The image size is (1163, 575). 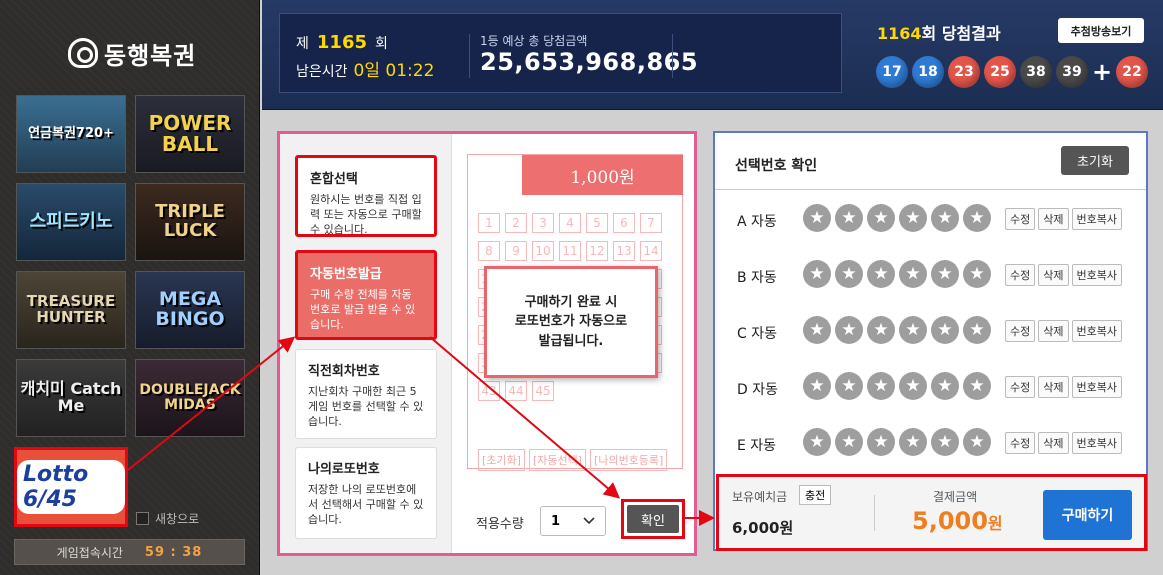 What do you see at coordinates (173, 552) in the screenshot?
I see `game-timer-value: 59 : 38` at bounding box center [173, 552].